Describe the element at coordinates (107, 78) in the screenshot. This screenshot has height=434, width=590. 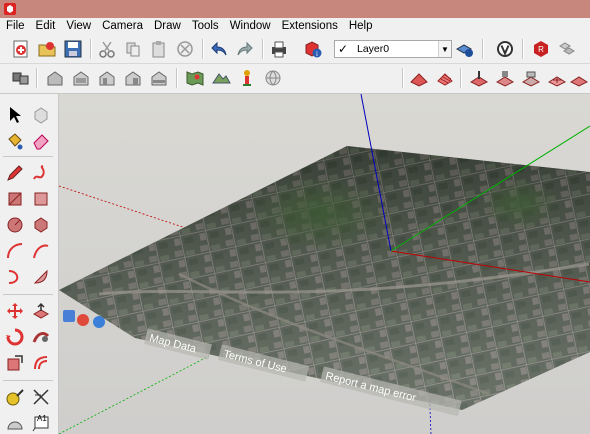
I see `front-view-button` at that location.